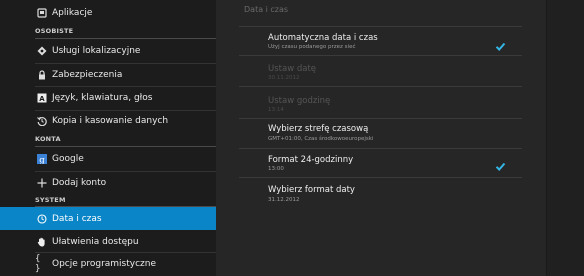  I want to click on sidebar-item-accessibility: Ułatwienia dostępu, so click(108, 241).